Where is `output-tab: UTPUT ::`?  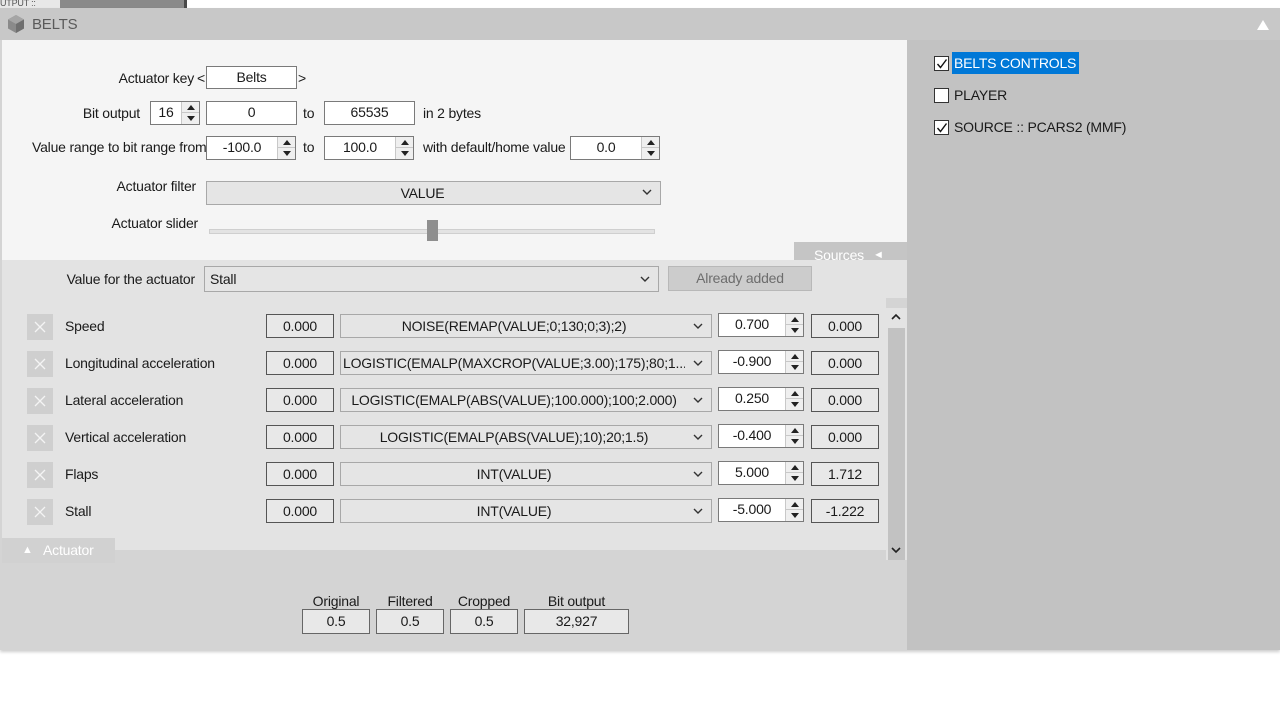 output-tab: UTPUT :: is located at coordinates (30, 4).